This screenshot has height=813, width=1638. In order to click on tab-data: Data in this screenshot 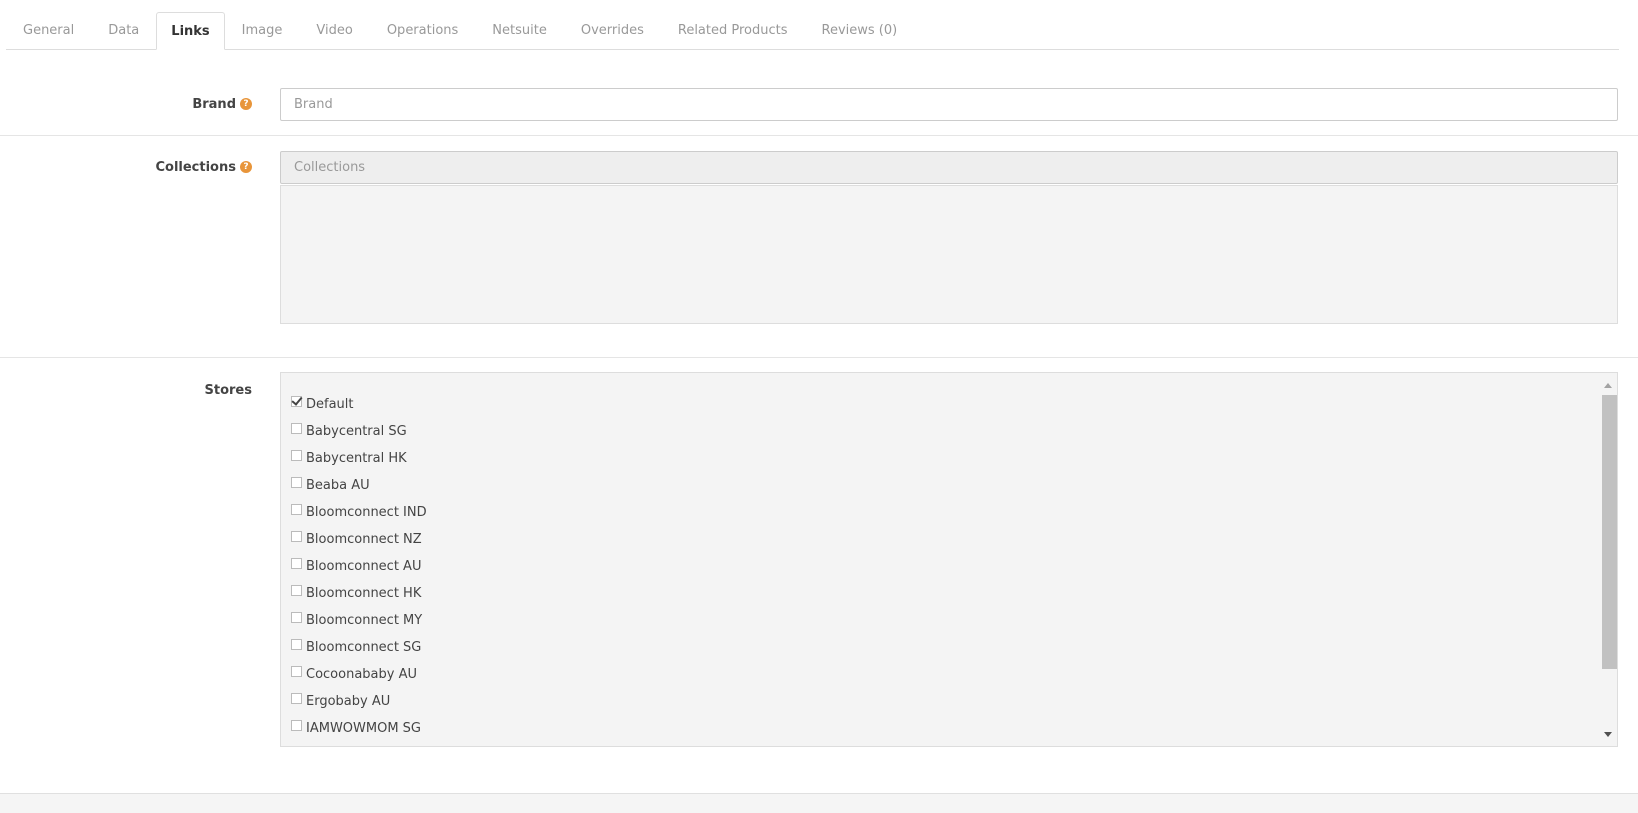, I will do `click(123, 30)`.